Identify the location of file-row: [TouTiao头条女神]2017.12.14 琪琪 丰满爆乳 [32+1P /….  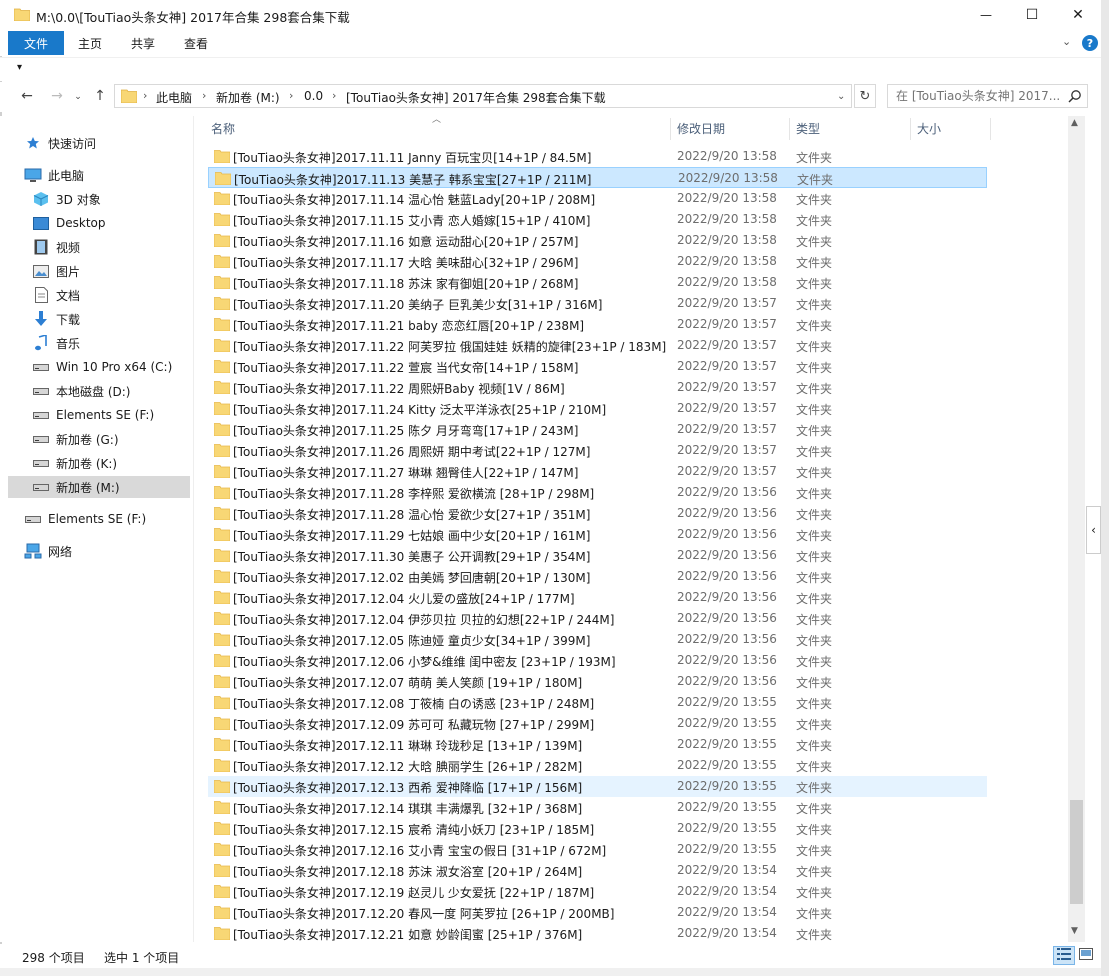
(597, 807).